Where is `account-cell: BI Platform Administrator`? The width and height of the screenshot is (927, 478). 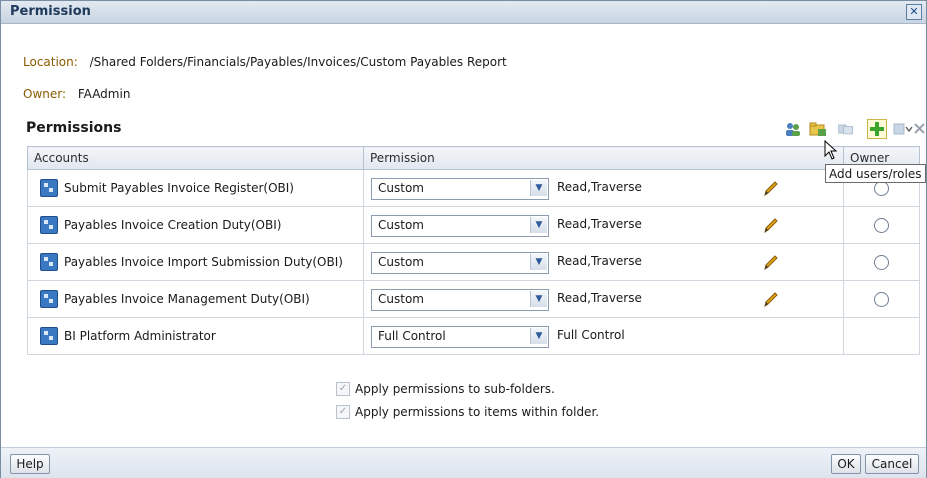
account-cell: BI Platform Administrator is located at coordinates (195, 336).